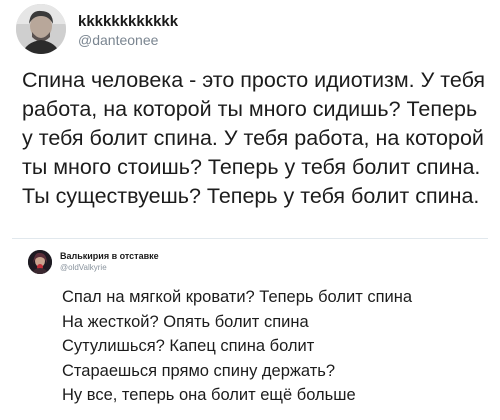 The height and width of the screenshot is (420, 500). I want to click on author-name: kkkkkkkkkkkk, so click(128, 21).